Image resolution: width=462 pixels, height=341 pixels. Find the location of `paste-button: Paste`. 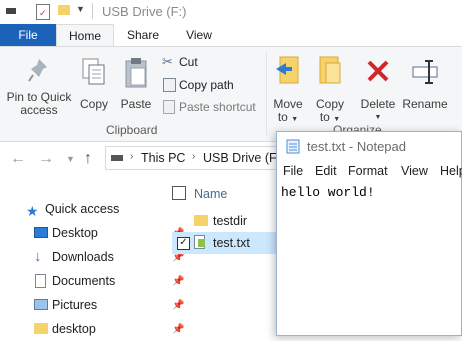

paste-button: Paste is located at coordinates (136, 86).